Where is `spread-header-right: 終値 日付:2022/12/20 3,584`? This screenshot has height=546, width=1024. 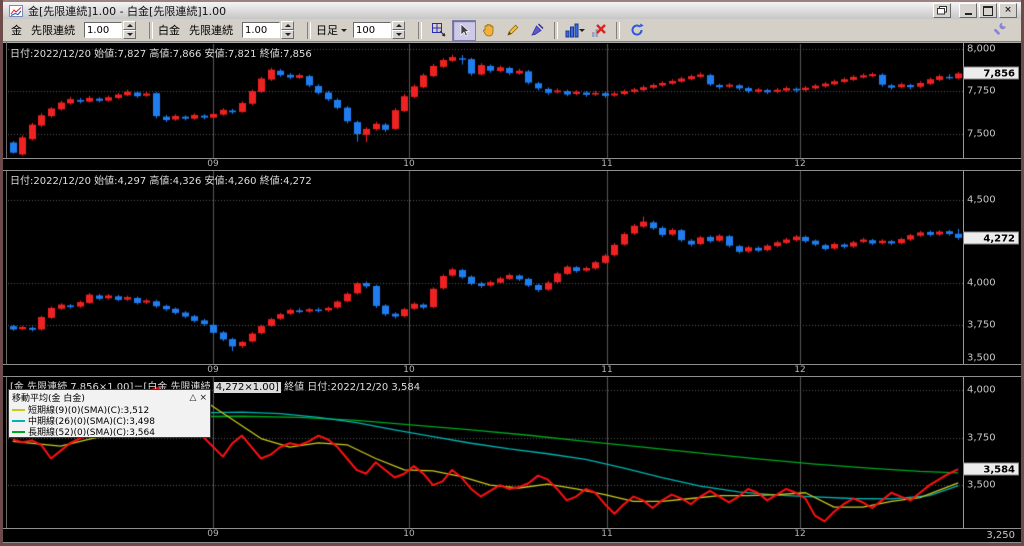
spread-header-right: 終値 日付:2022/12/20 3,584 is located at coordinates (350, 387).